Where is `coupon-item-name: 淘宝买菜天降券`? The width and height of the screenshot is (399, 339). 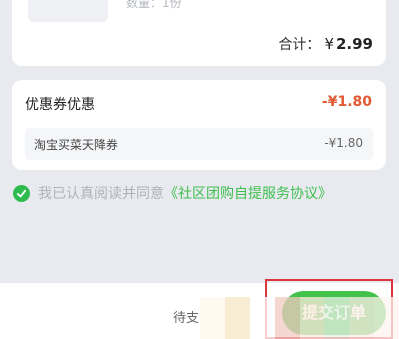
coupon-item-name: 淘宝买菜天降券 is located at coordinates (76, 145).